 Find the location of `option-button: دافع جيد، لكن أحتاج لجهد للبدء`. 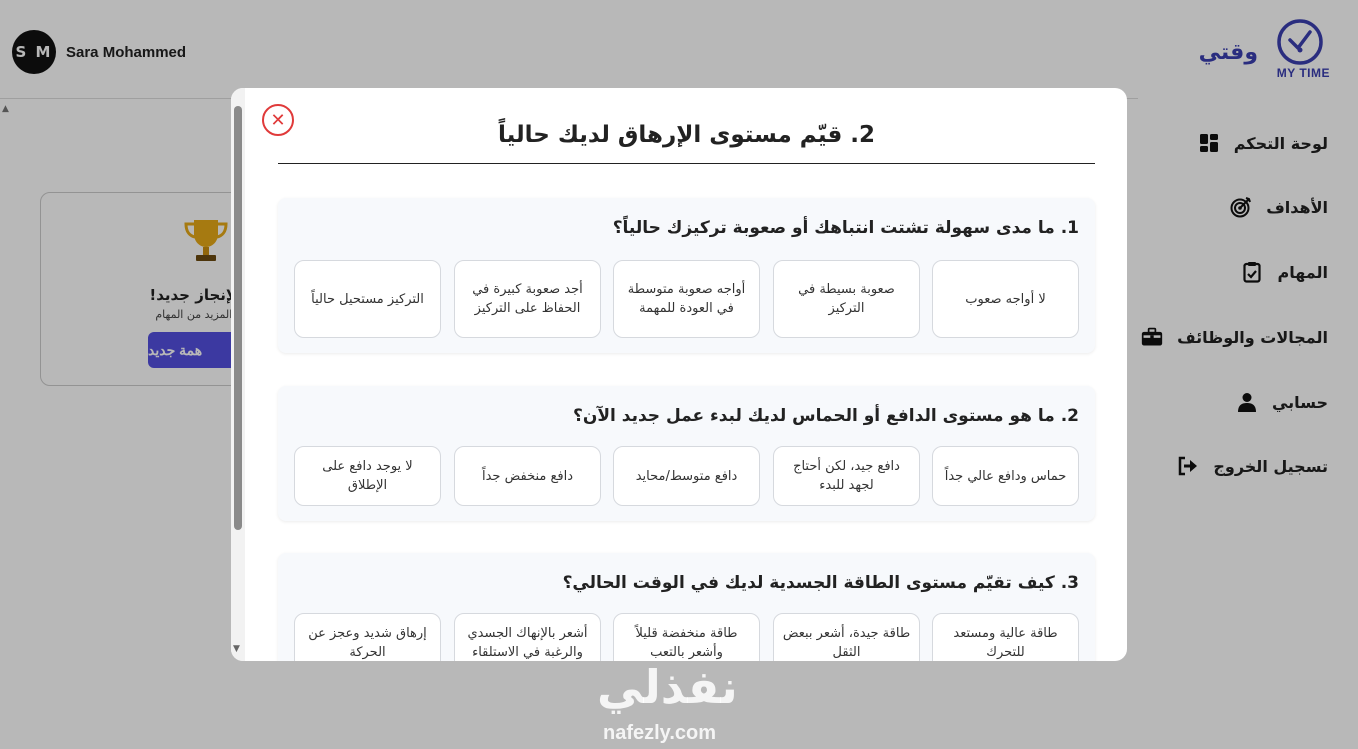

option-button: دافع جيد، لكن أحتاج لجهد للبدء is located at coordinates (846, 476).